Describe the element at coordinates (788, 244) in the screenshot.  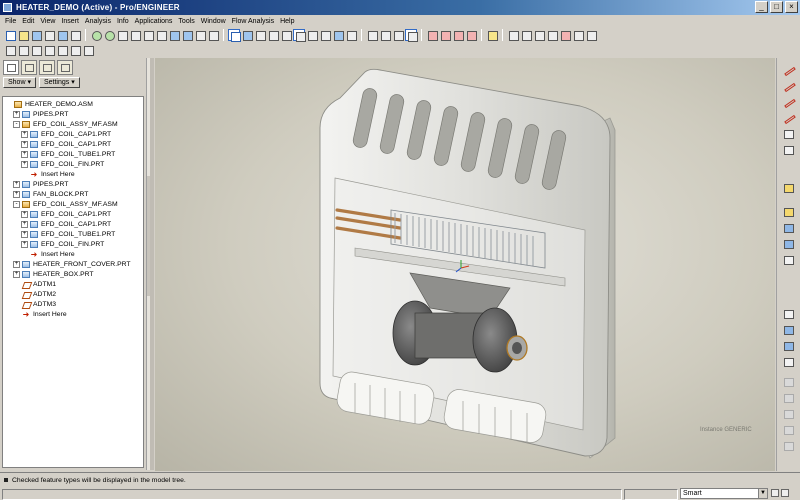
I see `package-icon` at that location.